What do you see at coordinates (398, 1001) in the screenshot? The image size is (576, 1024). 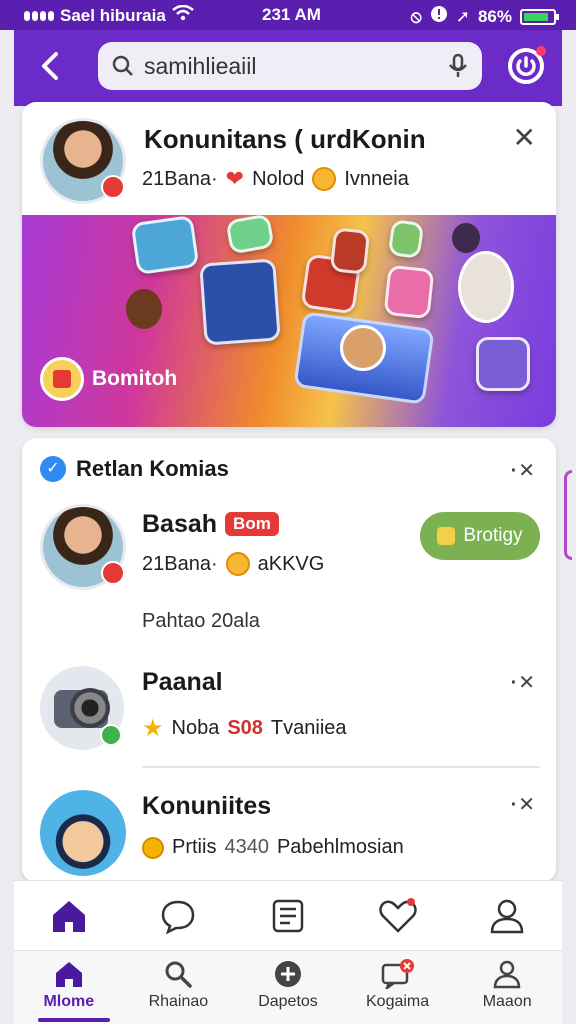 I see `tab-label: Kogaima` at bounding box center [398, 1001].